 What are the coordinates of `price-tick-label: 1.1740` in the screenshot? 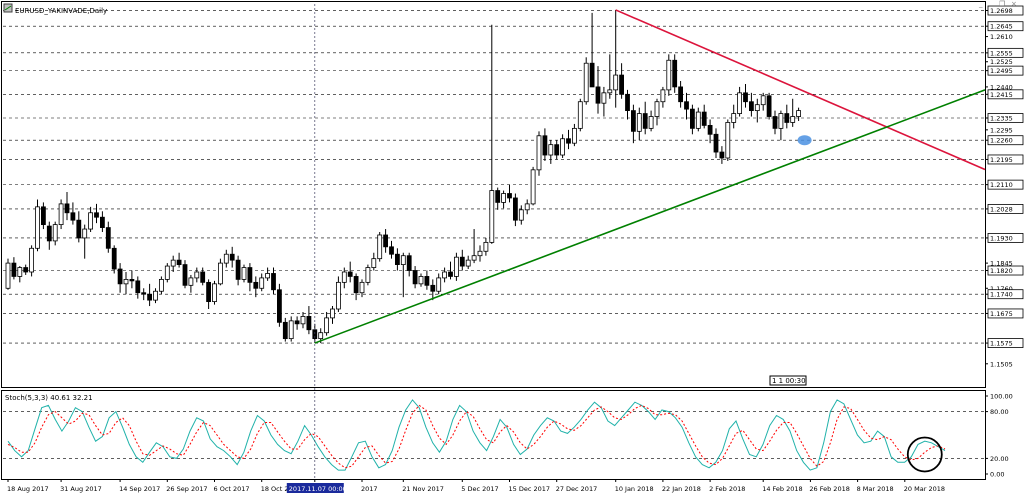 It's located at (1001, 295).